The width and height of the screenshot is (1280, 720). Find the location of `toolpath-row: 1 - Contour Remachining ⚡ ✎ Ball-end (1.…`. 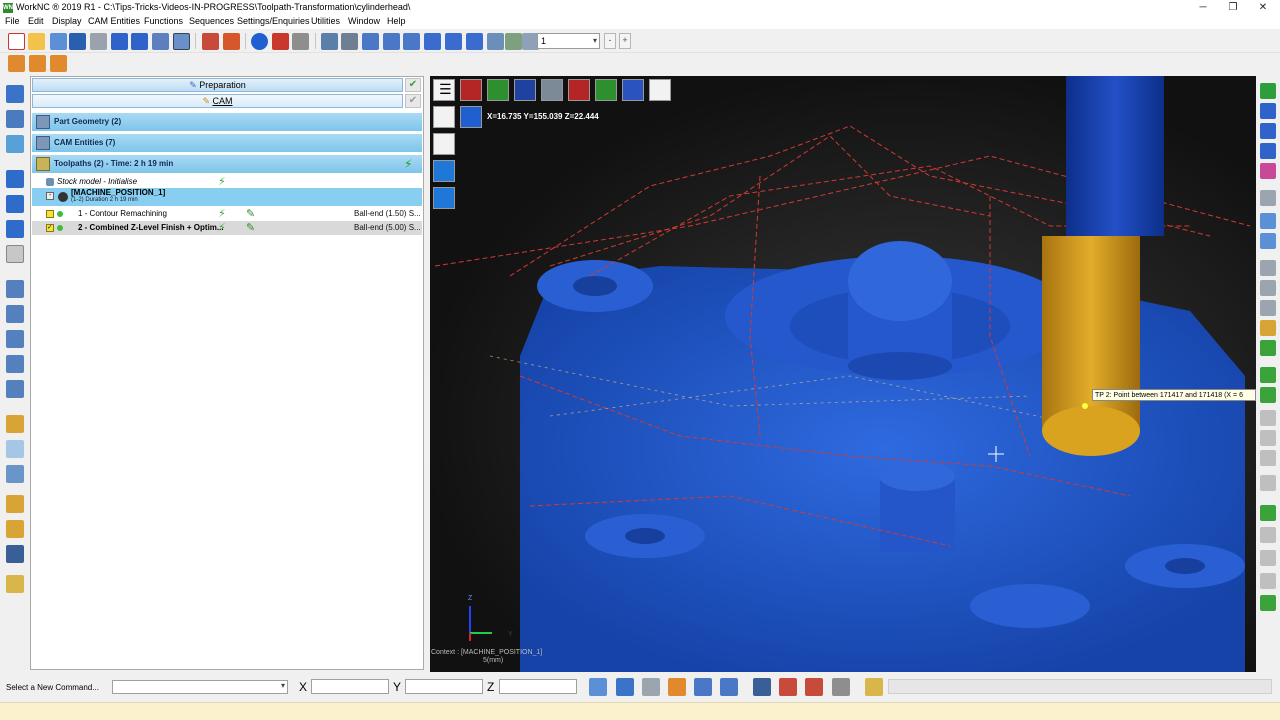

toolpath-row: 1 - Contour Remachining ⚡ ✎ Ball-end (1.… is located at coordinates (227, 214).